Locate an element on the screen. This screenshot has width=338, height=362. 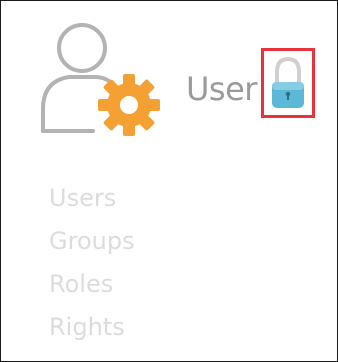
page-title: User is located at coordinates (221, 89).